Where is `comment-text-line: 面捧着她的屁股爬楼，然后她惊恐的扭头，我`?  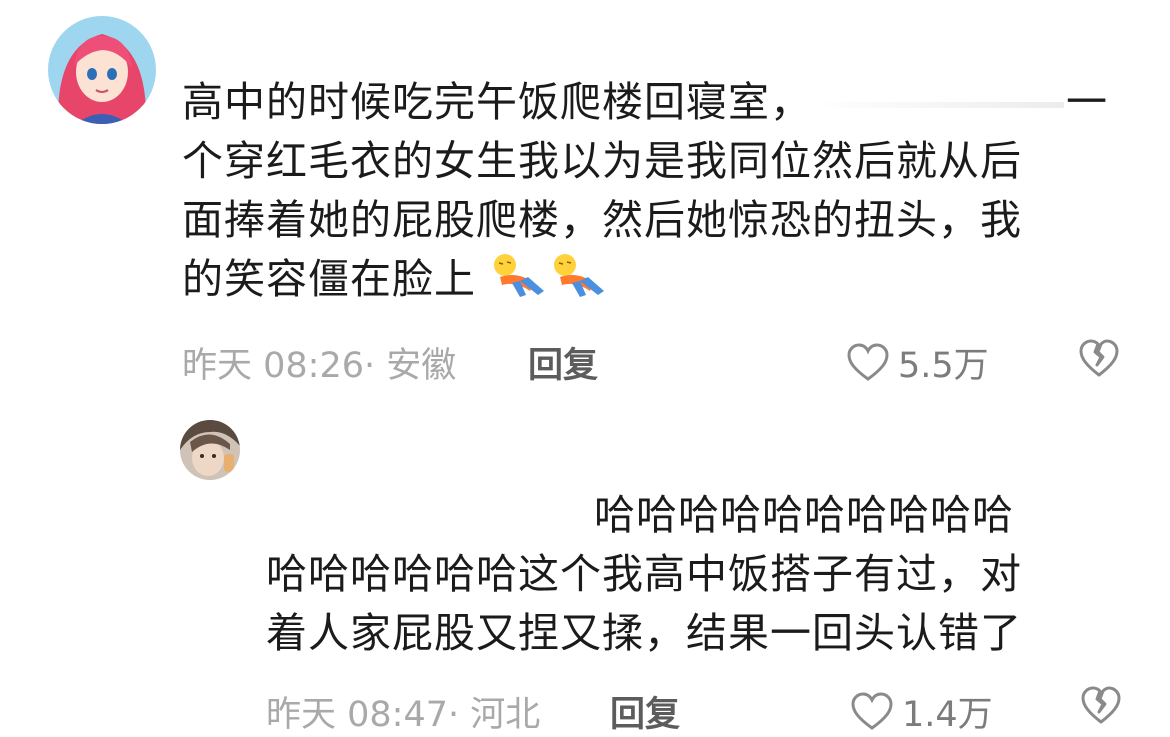
comment-text-line: 面捧着她的屁股爬楼，然后她惊恐的扭头，我 is located at coordinates (602, 220).